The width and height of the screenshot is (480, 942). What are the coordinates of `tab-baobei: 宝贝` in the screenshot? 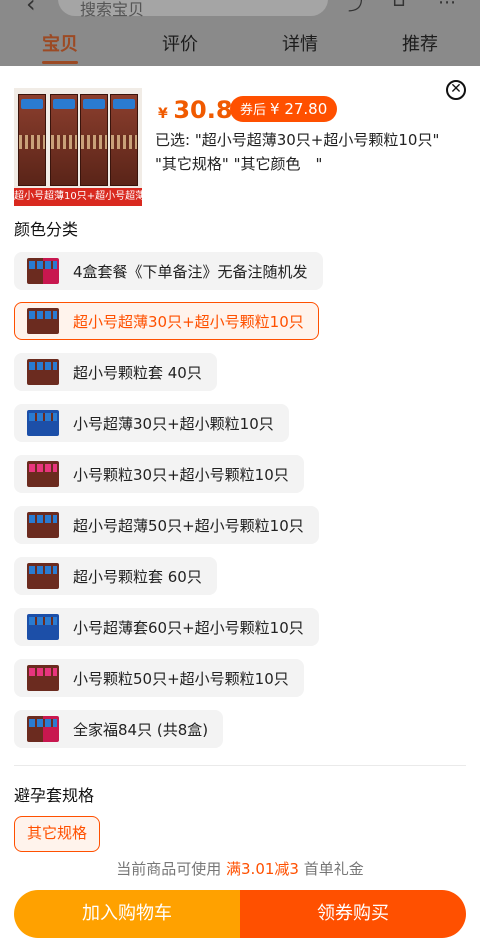 It's located at (60, 46).